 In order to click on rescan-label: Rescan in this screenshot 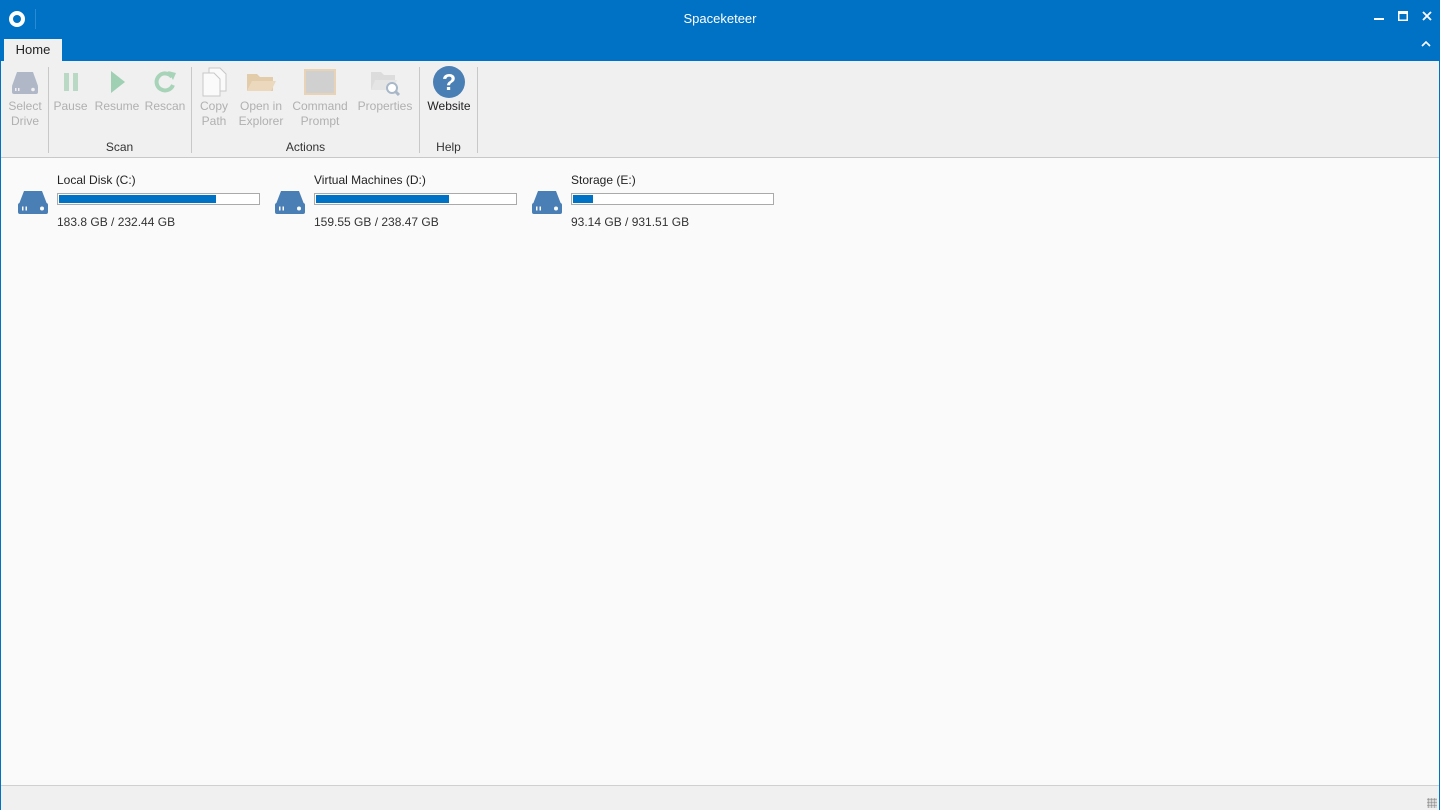, I will do `click(165, 106)`.